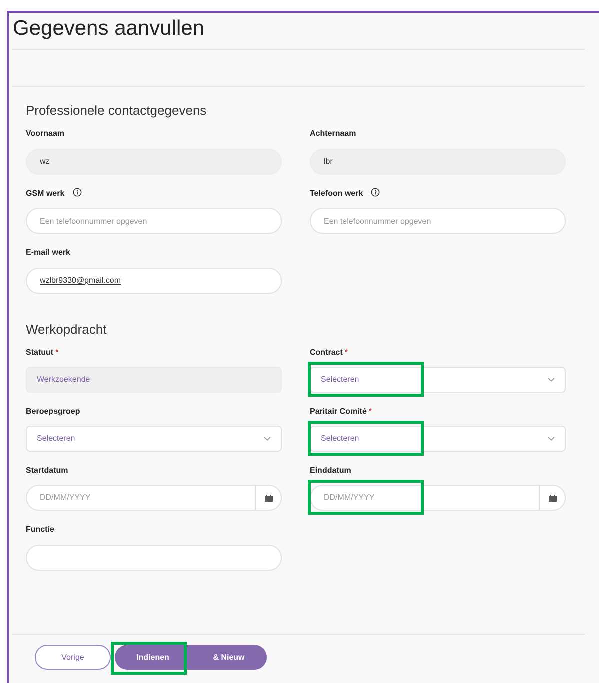  Describe the element at coordinates (326, 353) in the screenshot. I see `field-label: Contract` at that location.